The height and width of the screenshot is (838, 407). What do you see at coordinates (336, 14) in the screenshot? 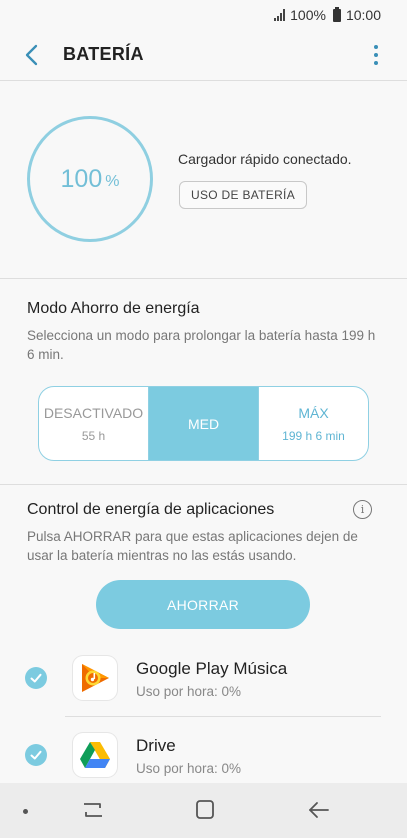
I see `battery-icon` at bounding box center [336, 14].